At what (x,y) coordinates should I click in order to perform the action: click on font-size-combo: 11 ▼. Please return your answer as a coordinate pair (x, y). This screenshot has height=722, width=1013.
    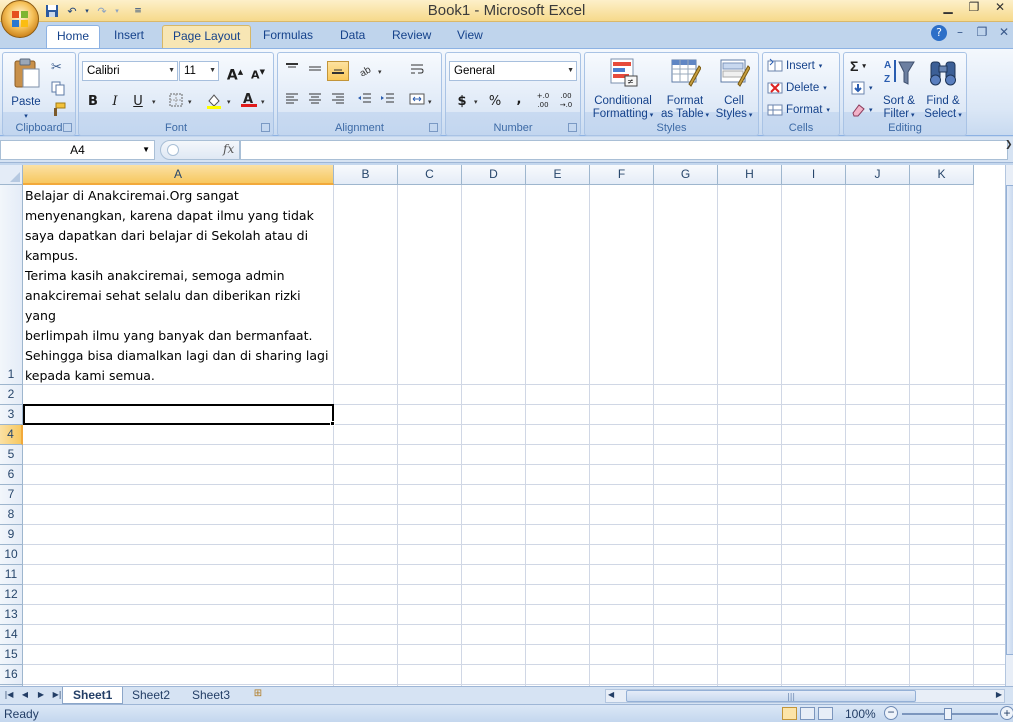
    Looking at the image, I should click on (199, 71).